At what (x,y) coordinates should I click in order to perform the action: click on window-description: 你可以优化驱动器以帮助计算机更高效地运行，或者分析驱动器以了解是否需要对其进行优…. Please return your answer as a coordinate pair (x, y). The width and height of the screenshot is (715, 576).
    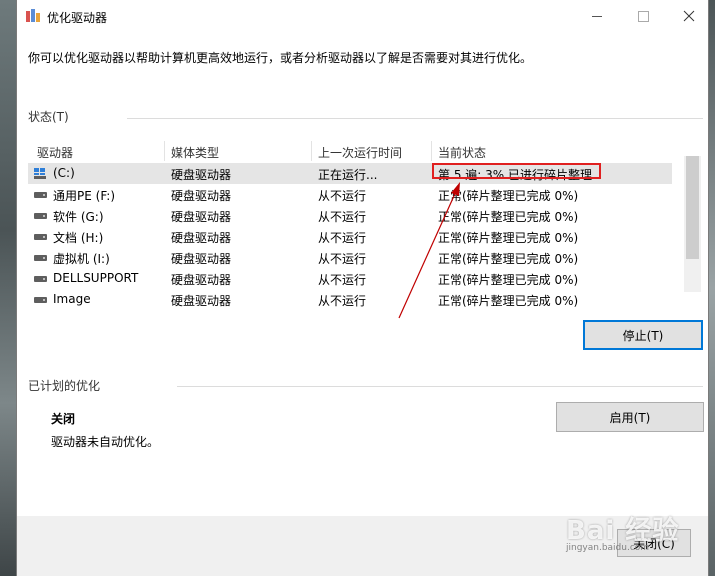
    Looking at the image, I should click on (280, 58).